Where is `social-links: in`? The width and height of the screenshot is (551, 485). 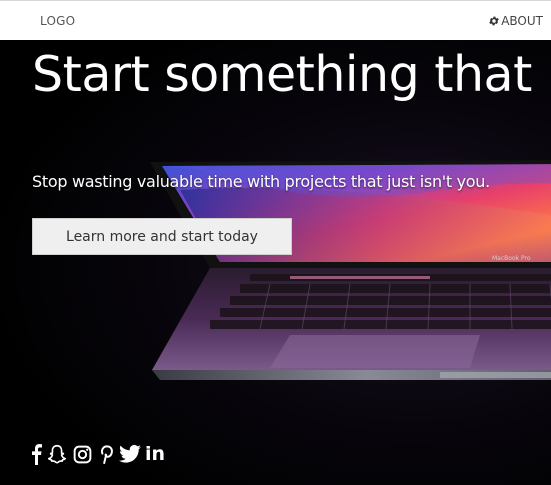 social-links: in is located at coordinates (97, 454).